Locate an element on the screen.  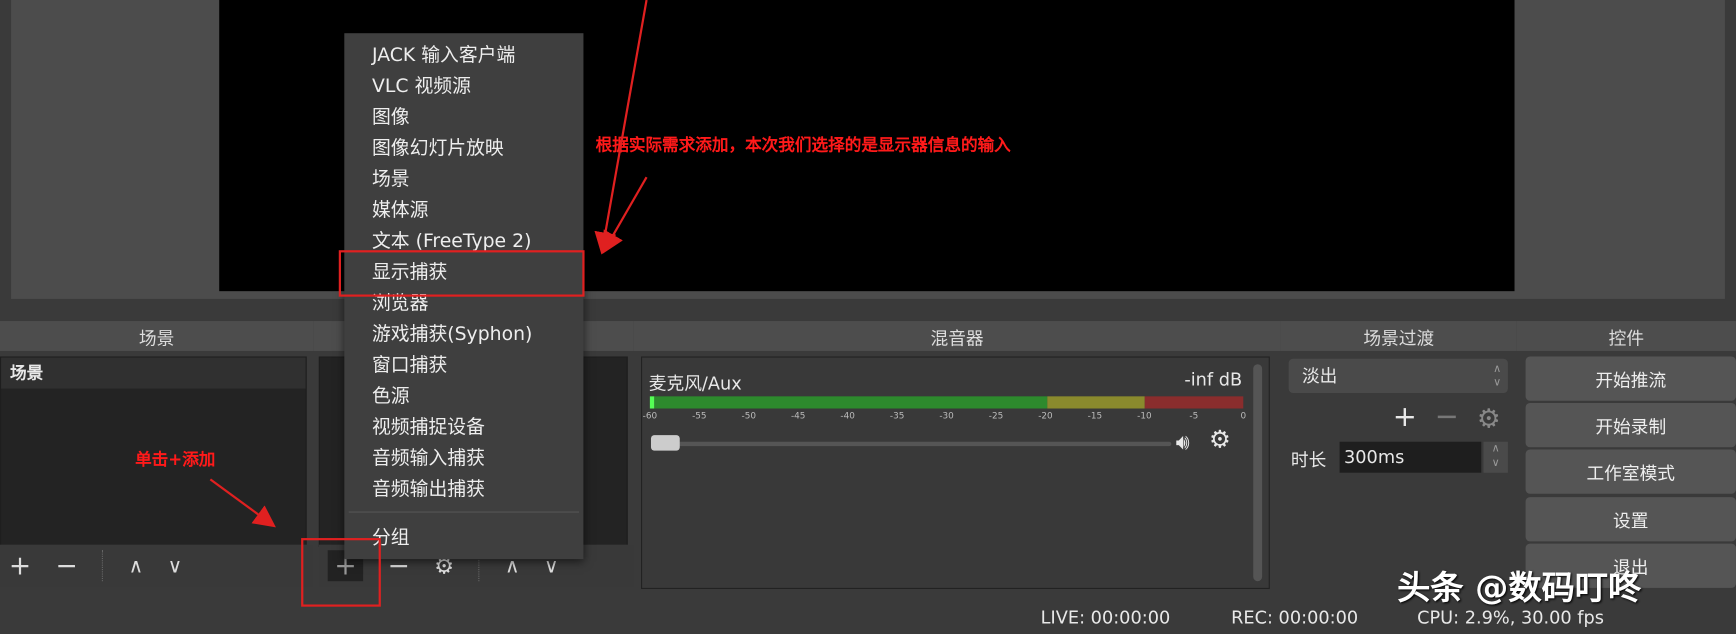
arrow-to-add-button is located at coordinates (242, 503).